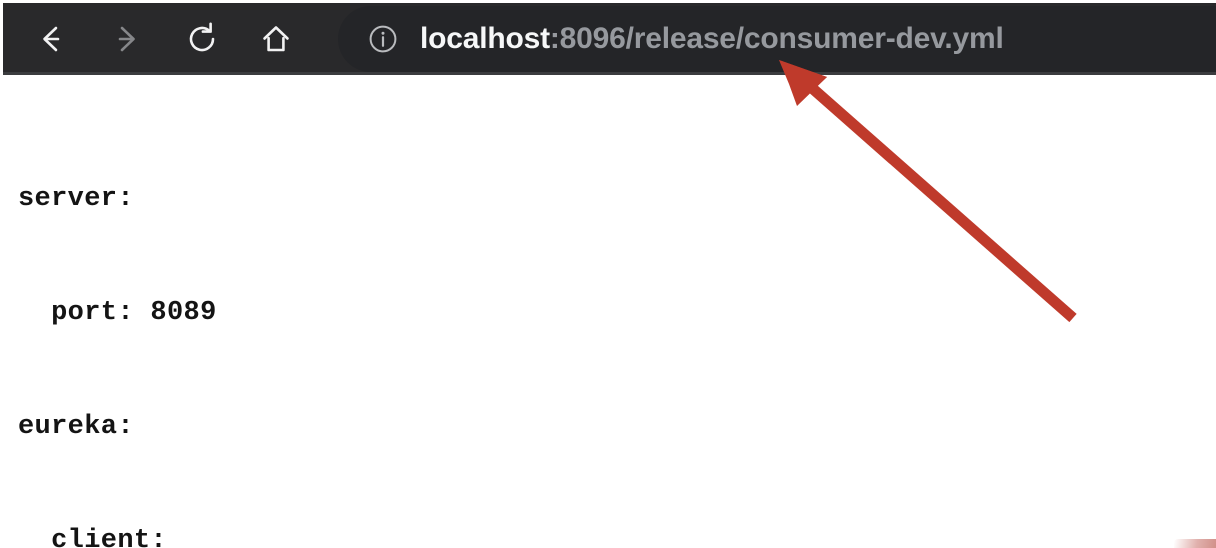 This screenshot has width=1216, height=548. I want to click on home-button, so click(276, 39).